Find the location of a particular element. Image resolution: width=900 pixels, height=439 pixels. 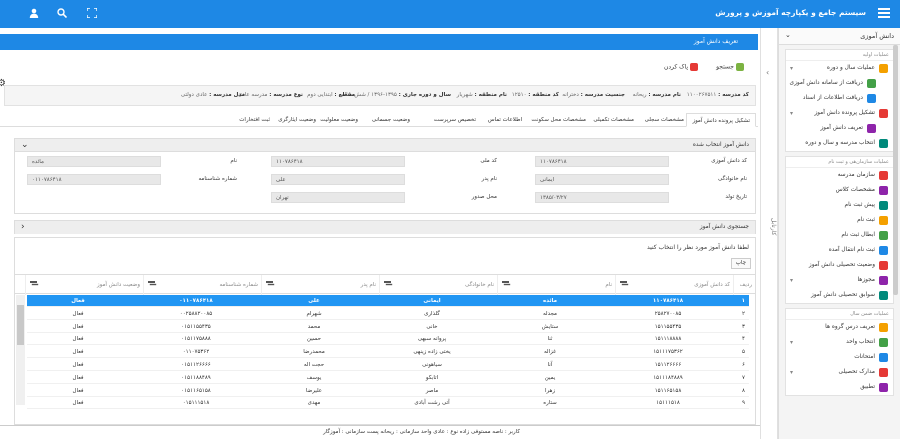

fullscreen-icon is located at coordinates (92, 13).